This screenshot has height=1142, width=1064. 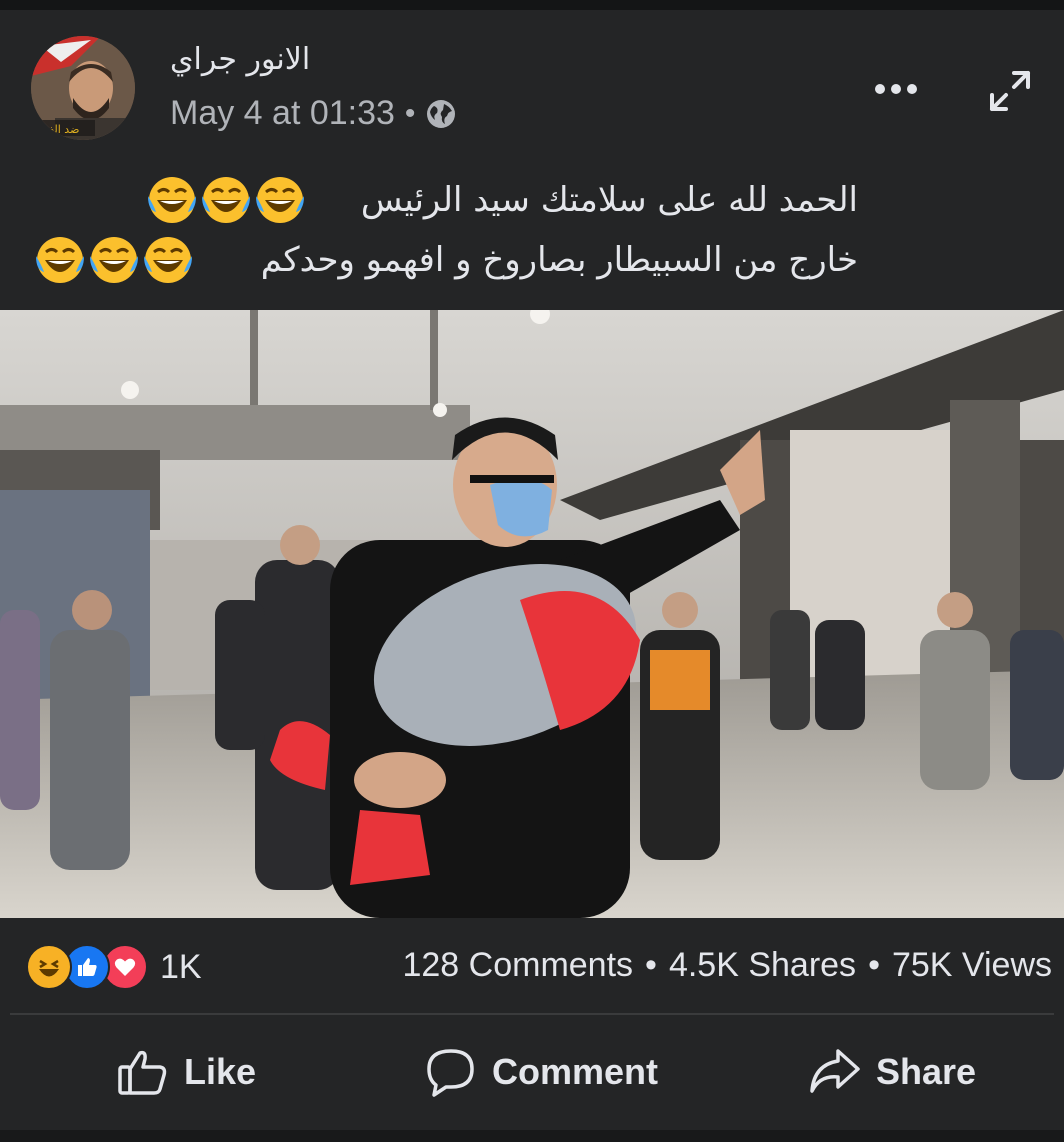 I want to click on comments-count: 128 Comments, so click(x=517, y=965).